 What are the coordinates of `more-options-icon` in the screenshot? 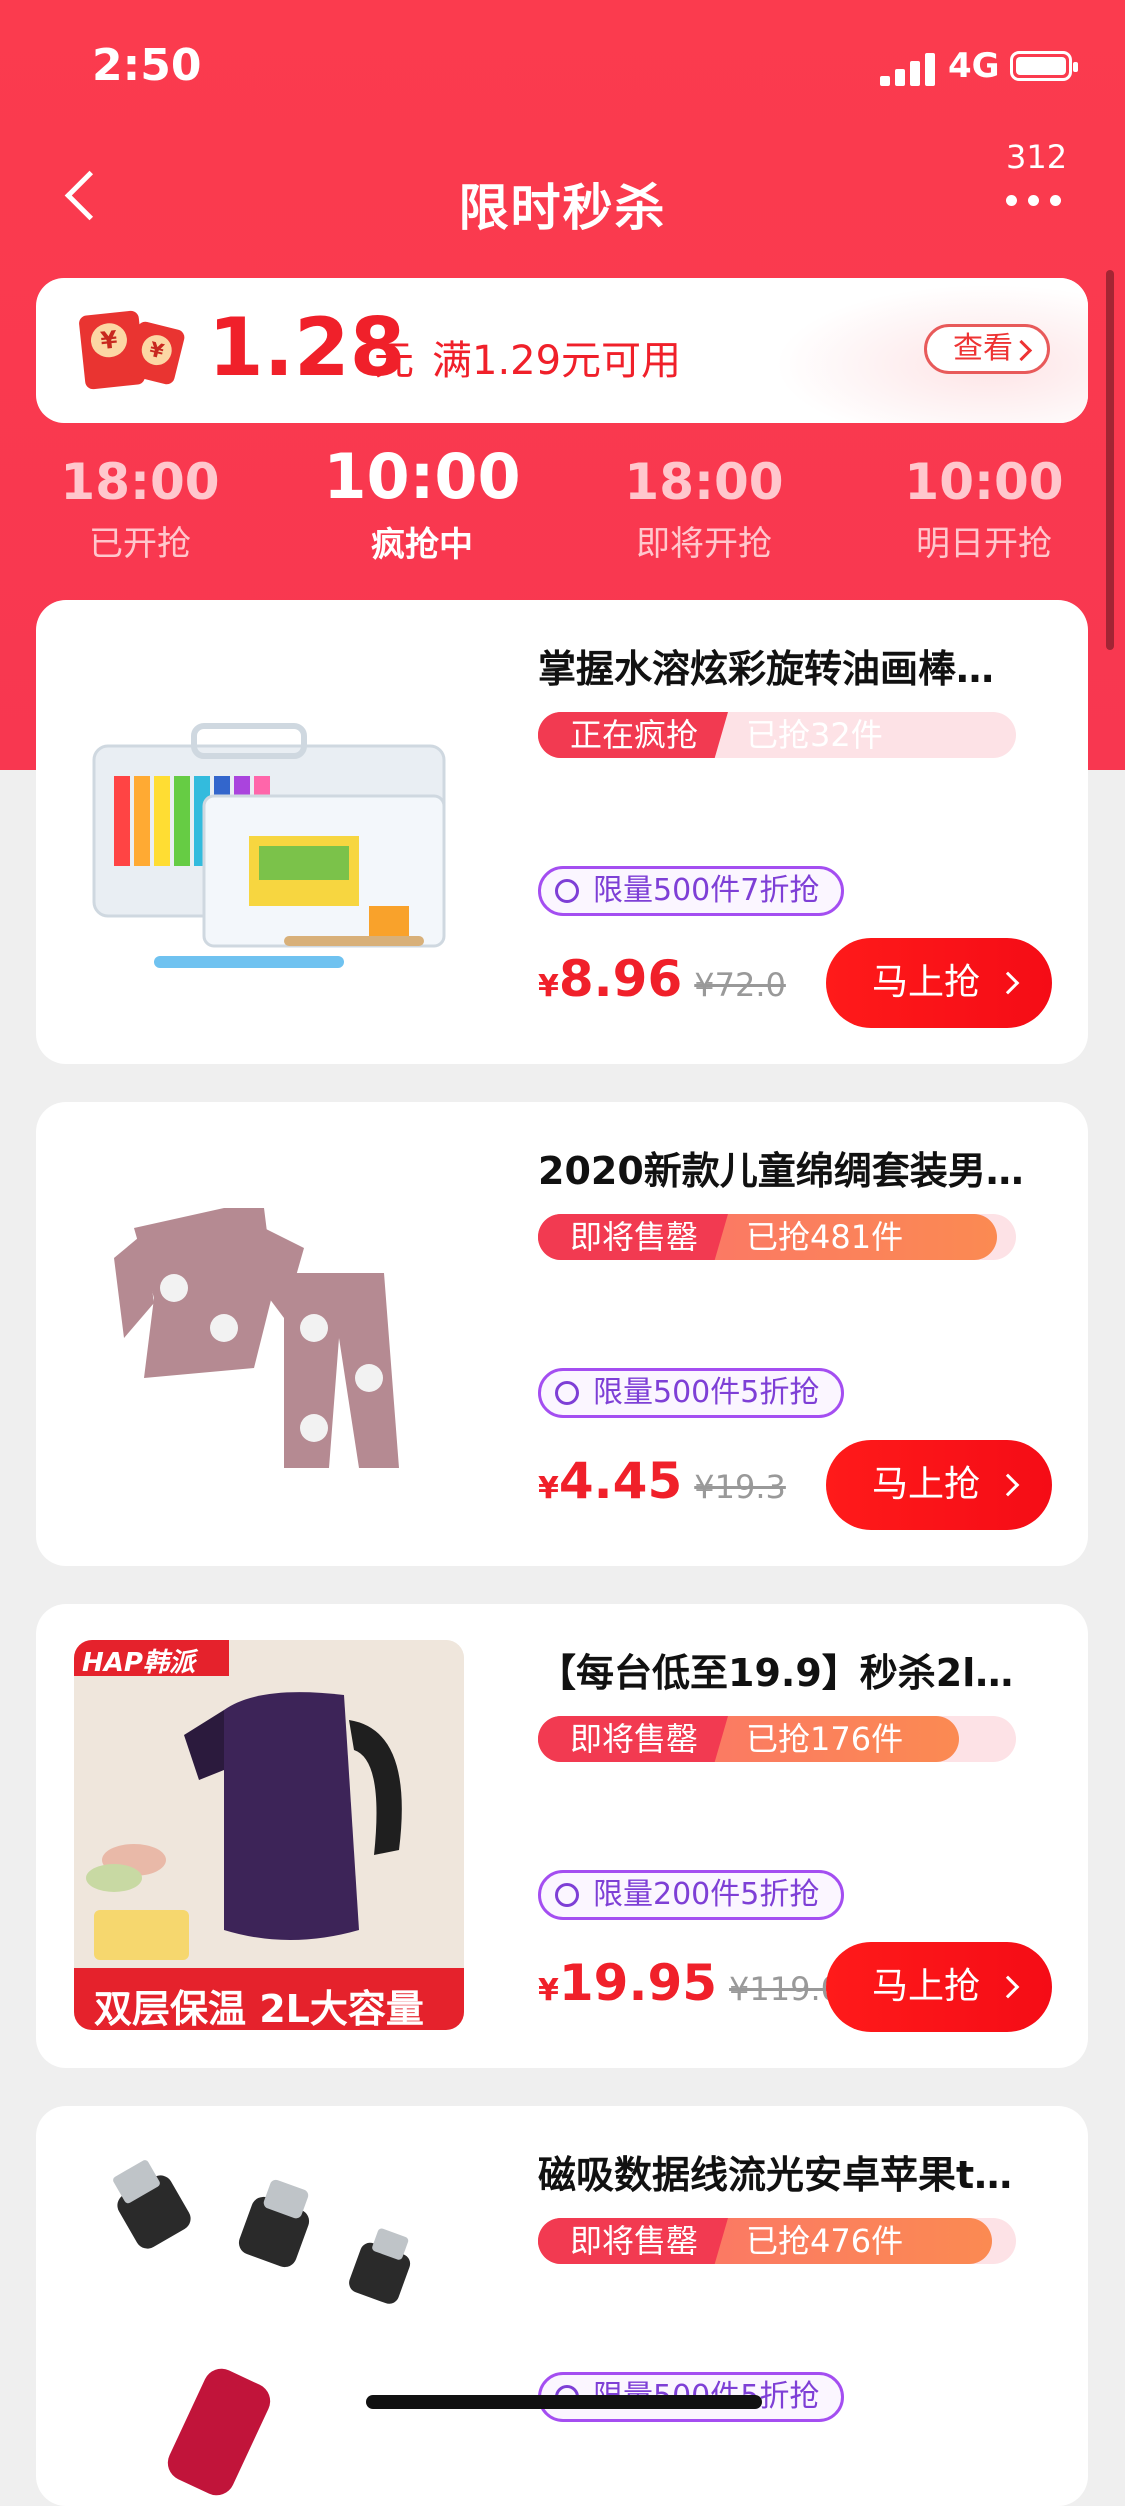 It's located at (1035, 200).